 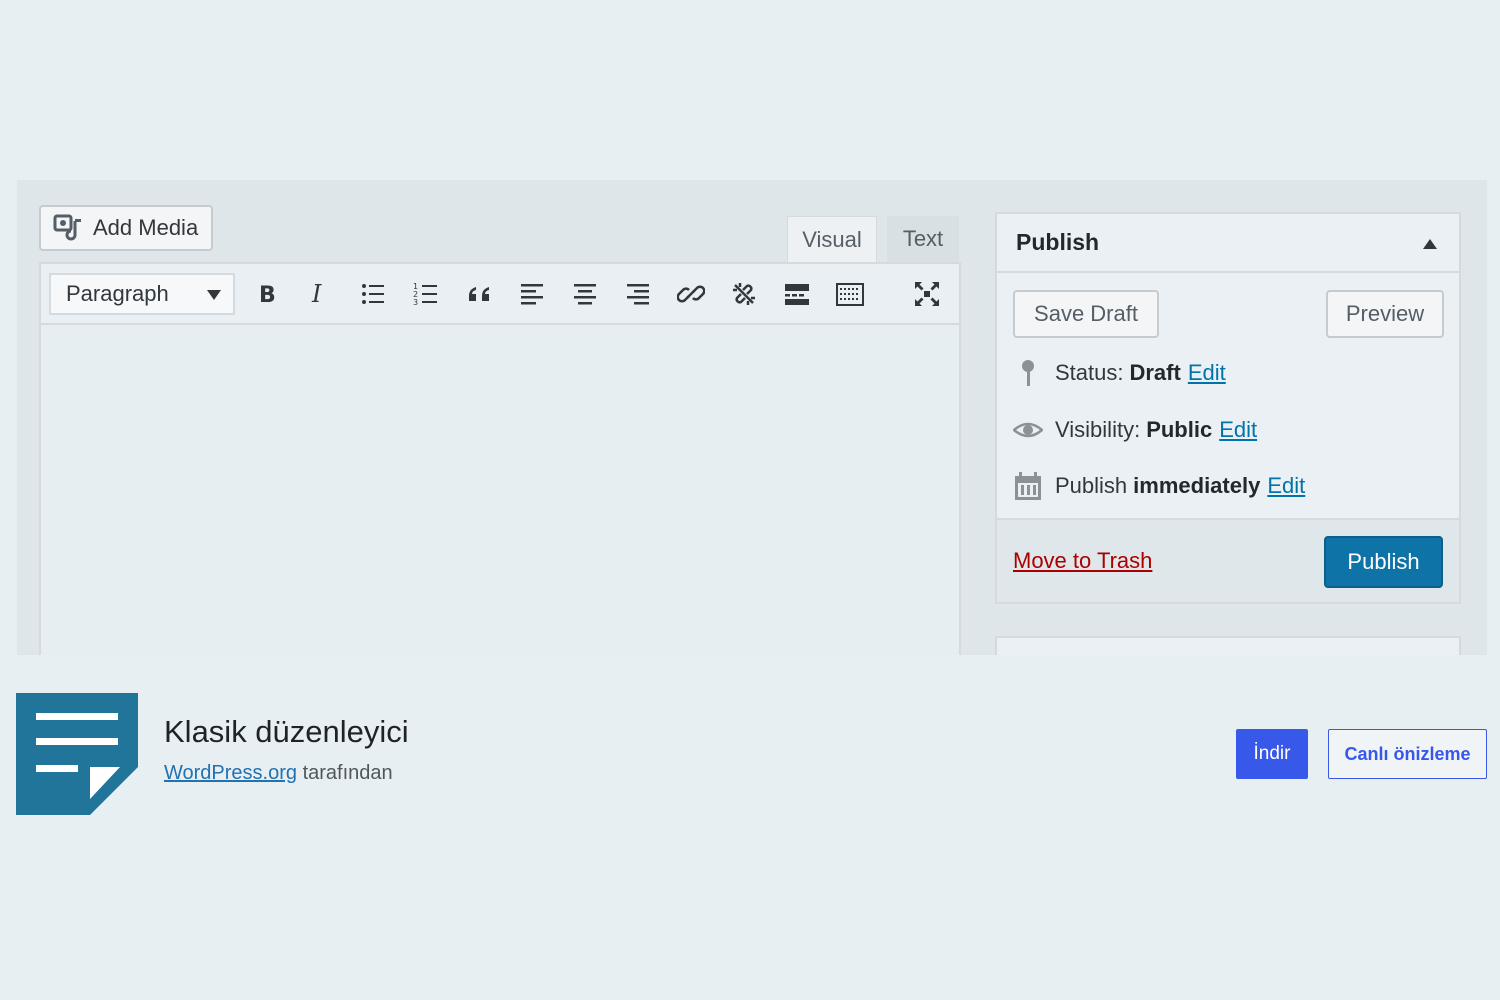 I want to click on publish-time-label: Publish, so click(x=1091, y=485).